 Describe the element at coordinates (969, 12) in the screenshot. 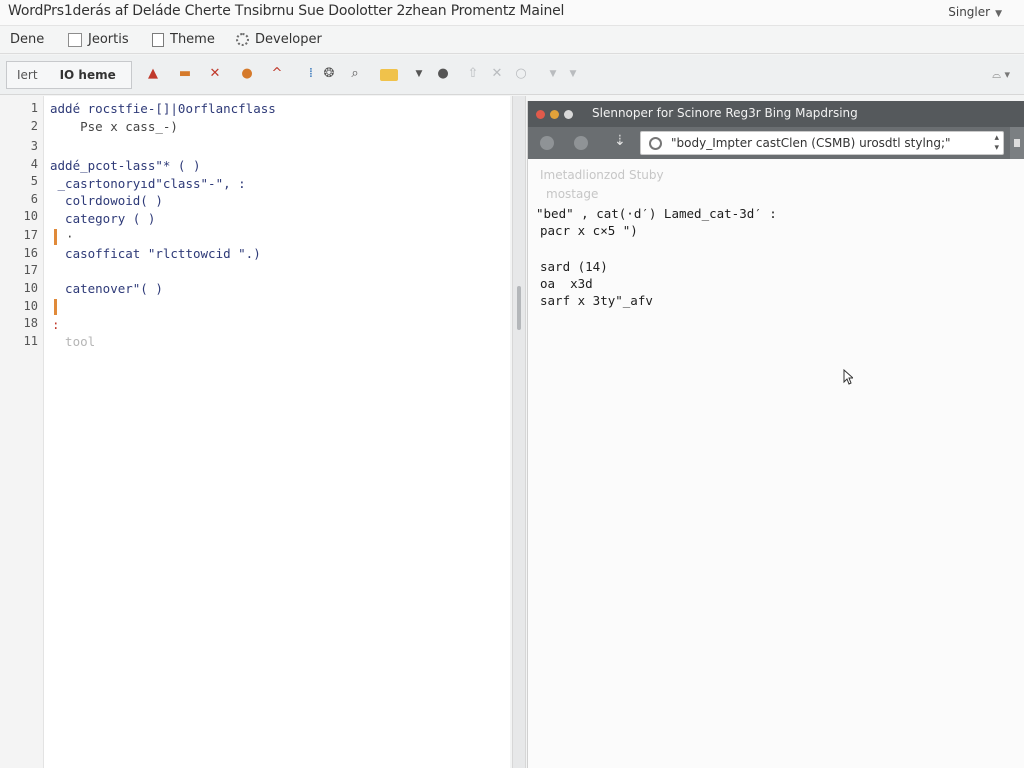

I see `account-label: Singler` at that location.